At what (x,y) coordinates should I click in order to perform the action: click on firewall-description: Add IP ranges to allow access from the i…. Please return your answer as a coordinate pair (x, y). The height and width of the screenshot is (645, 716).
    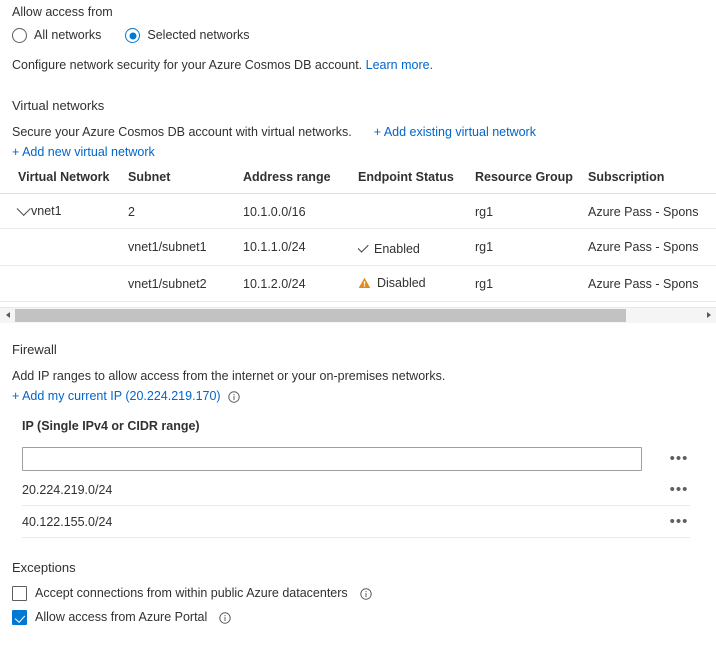
    Looking at the image, I should click on (229, 376).